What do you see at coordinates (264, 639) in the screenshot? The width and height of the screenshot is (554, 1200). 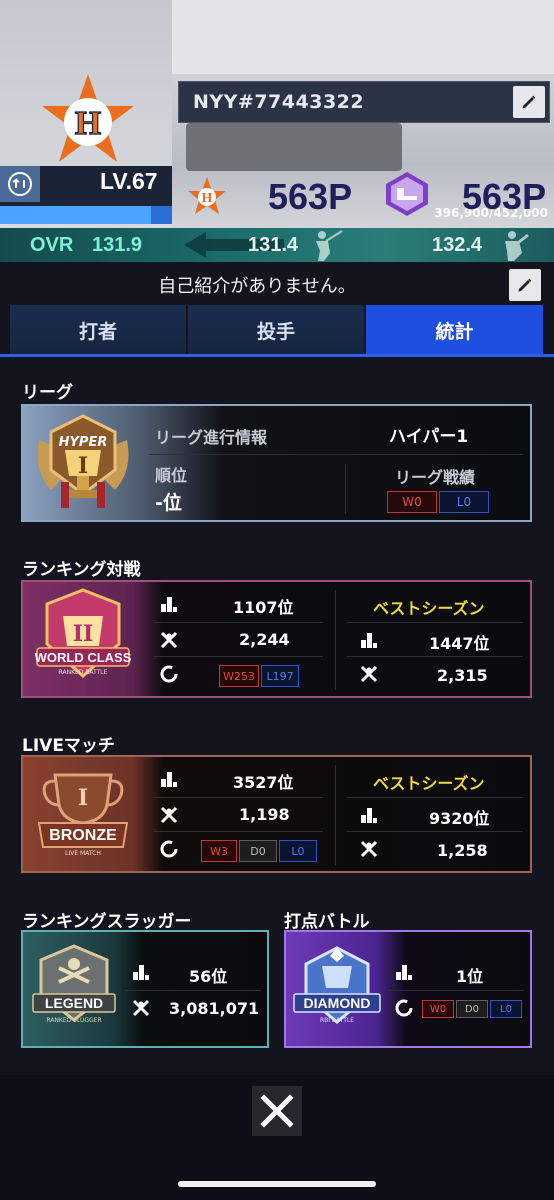 I see `ranked-score: 2,244` at bounding box center [264, 639].